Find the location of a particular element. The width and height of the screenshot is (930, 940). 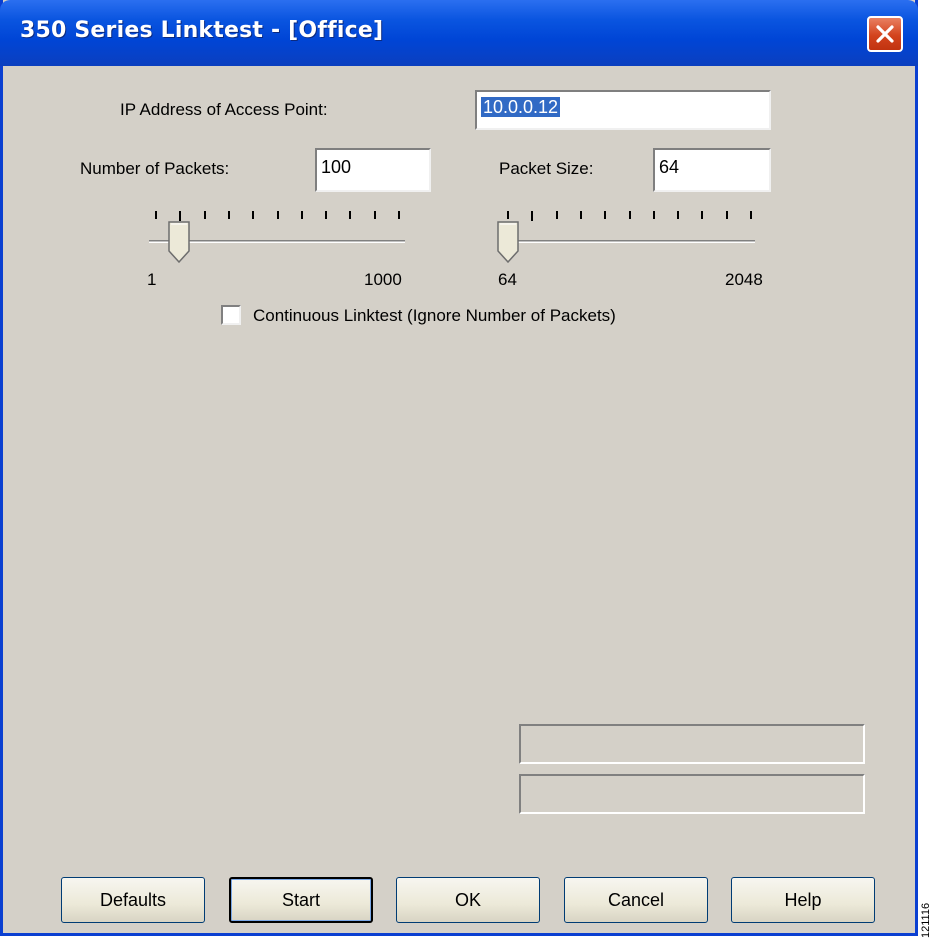

start-button: Start is located at coordinates (301, 900).